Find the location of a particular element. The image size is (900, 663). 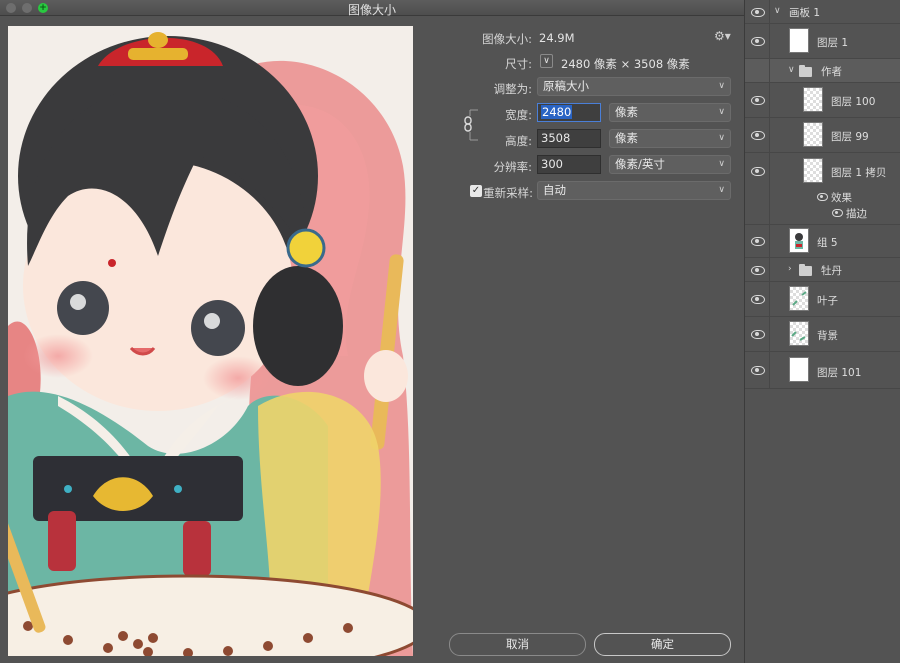

layer-row: 图层 101 is located at coordinates (822, 370).